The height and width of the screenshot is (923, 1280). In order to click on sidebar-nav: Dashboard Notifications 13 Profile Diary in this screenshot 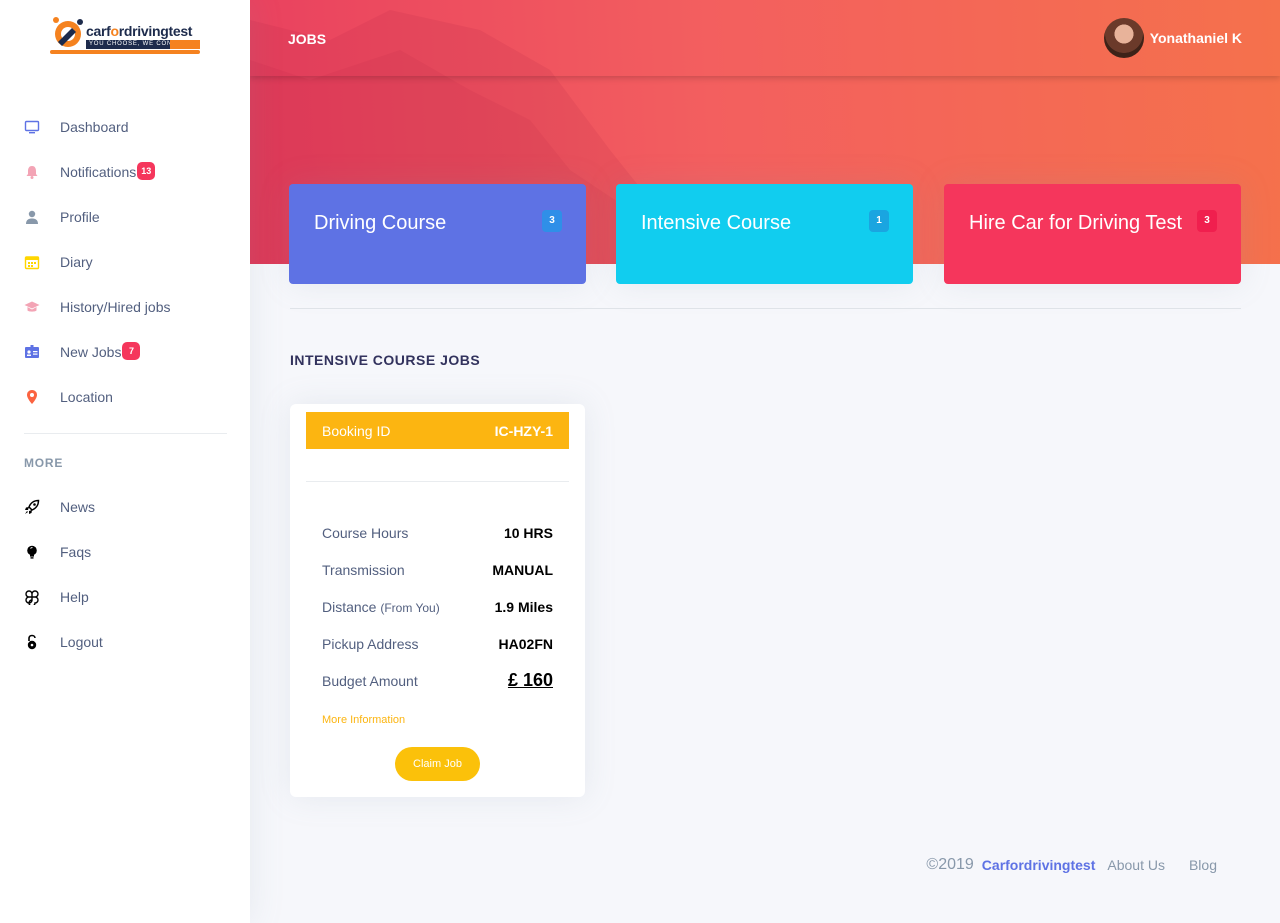, I will do `click(125, 261)`.